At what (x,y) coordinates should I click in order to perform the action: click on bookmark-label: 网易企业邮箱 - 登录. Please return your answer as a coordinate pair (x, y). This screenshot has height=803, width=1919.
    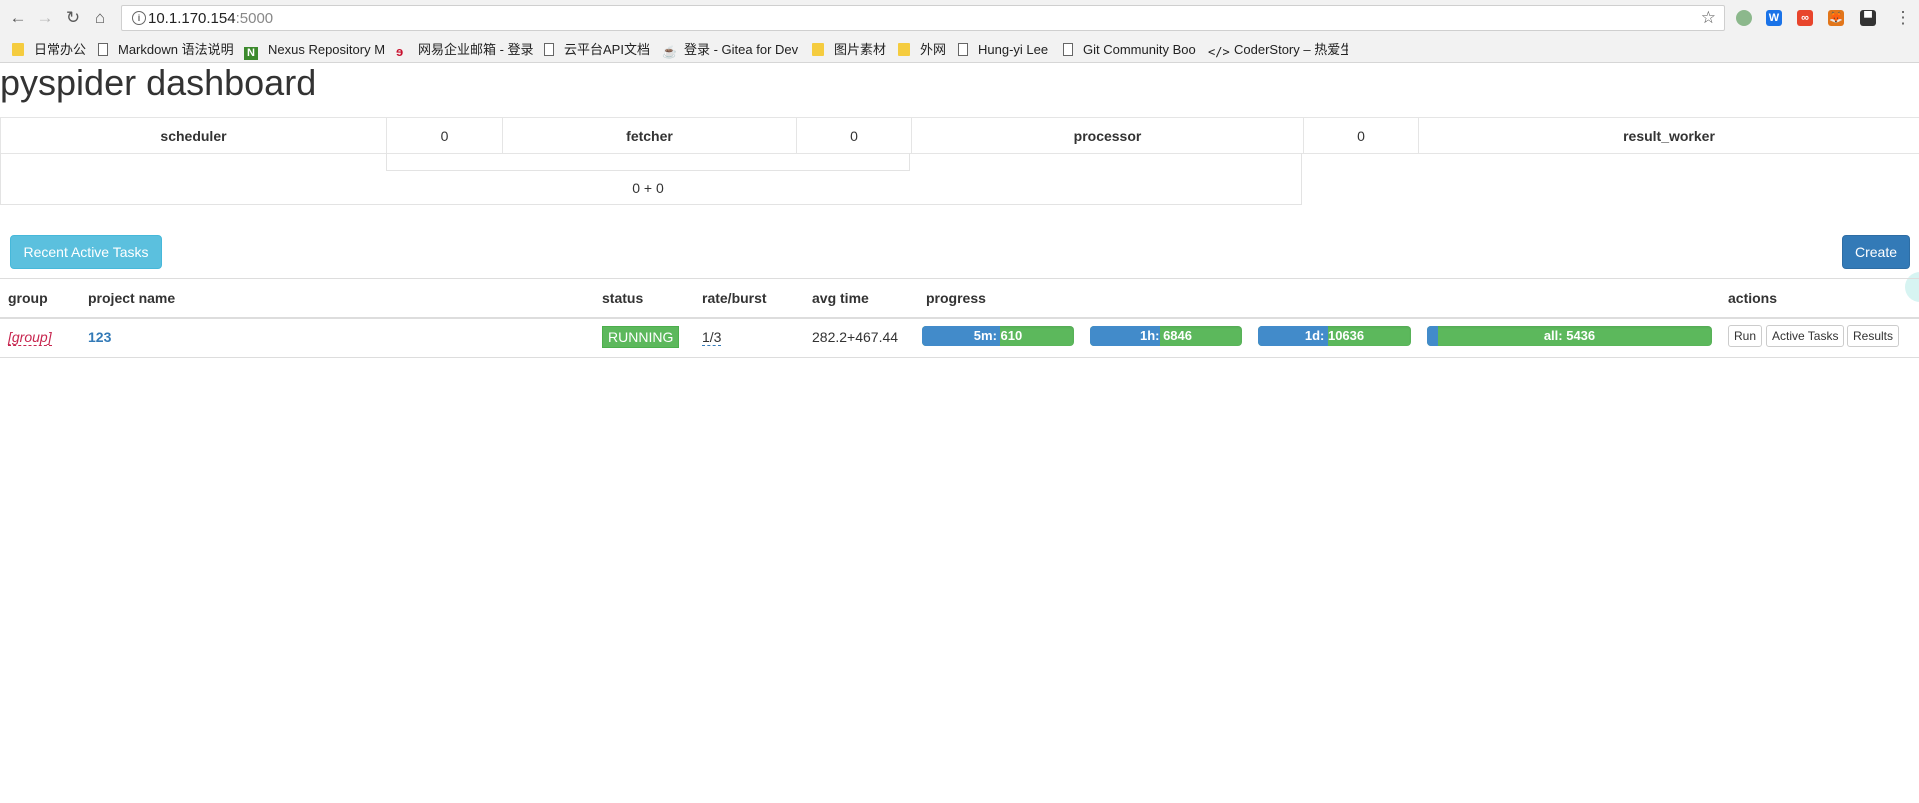
    Looking at the image, I should click on (476, 49).